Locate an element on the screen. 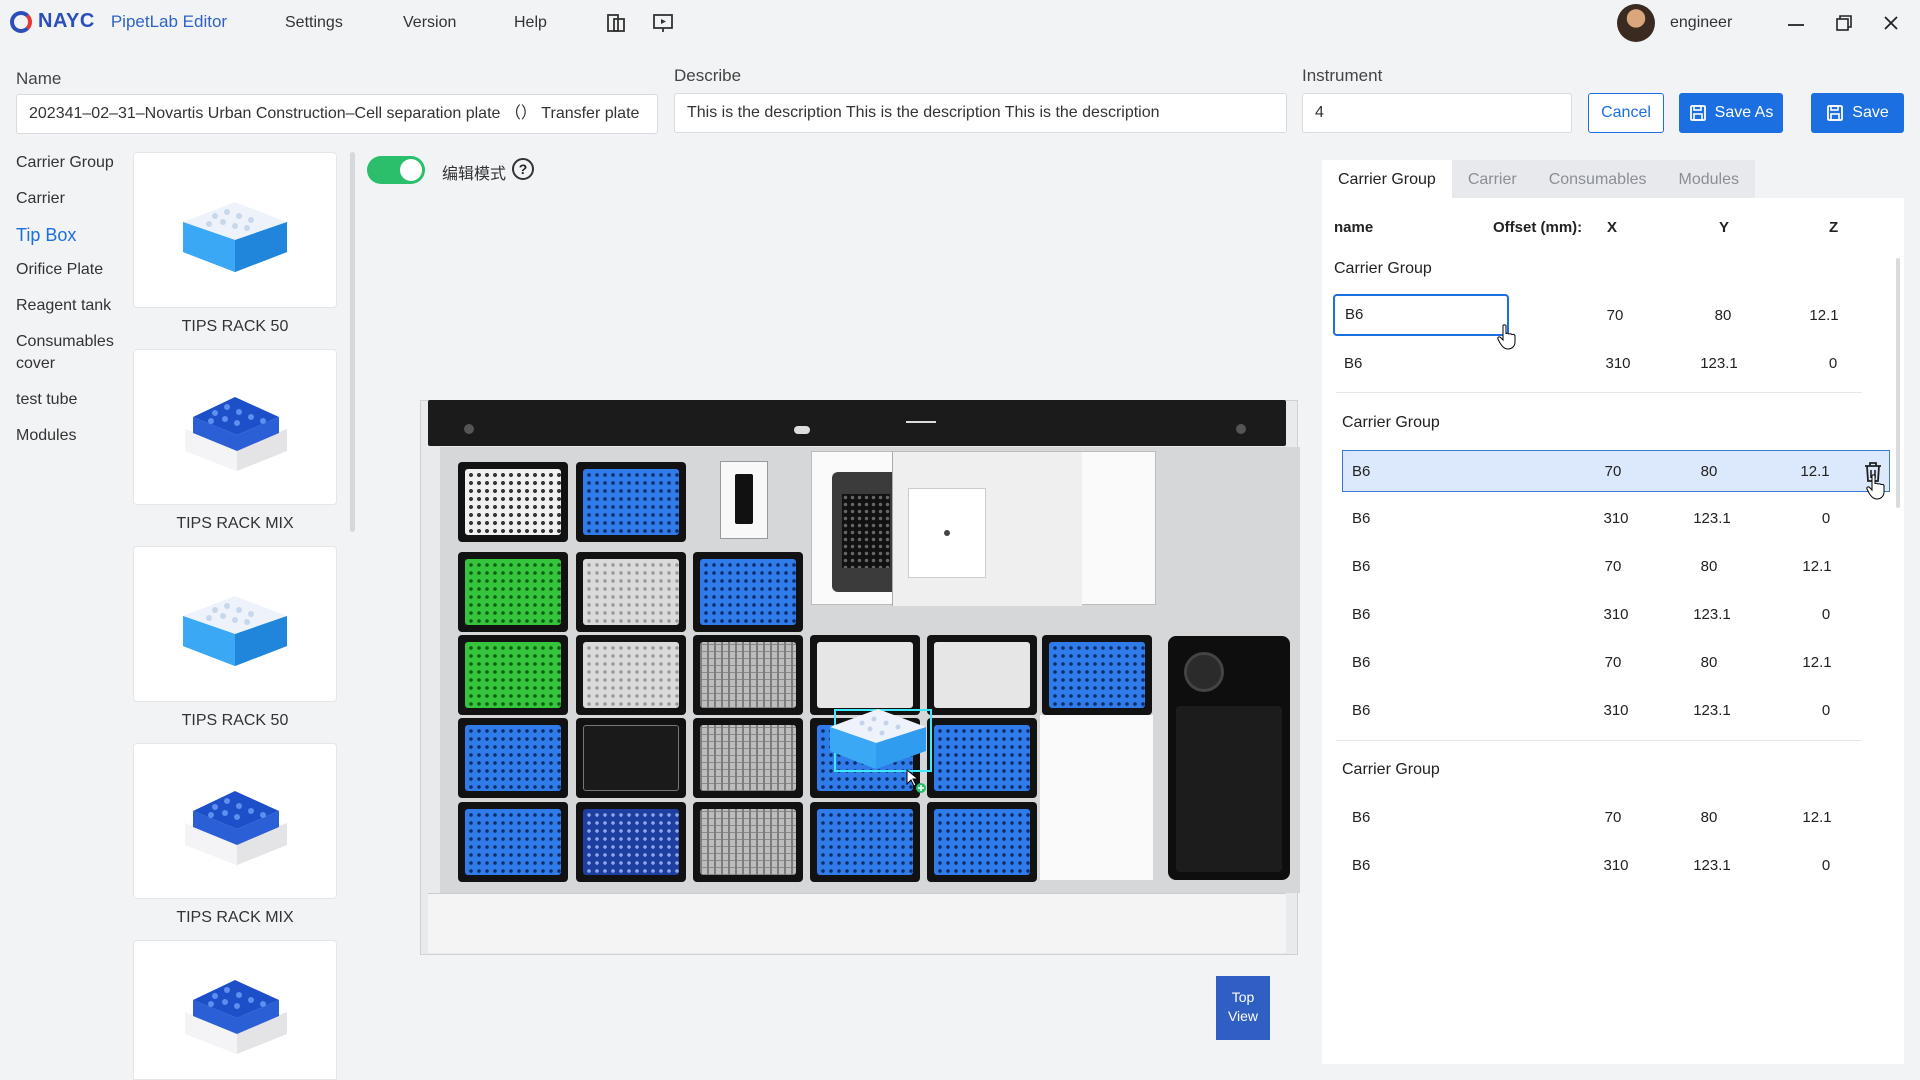 Image resolution: width=1920 pixels, height=1080 pixels. minimize-icon is located at coordinates (1796, 23).